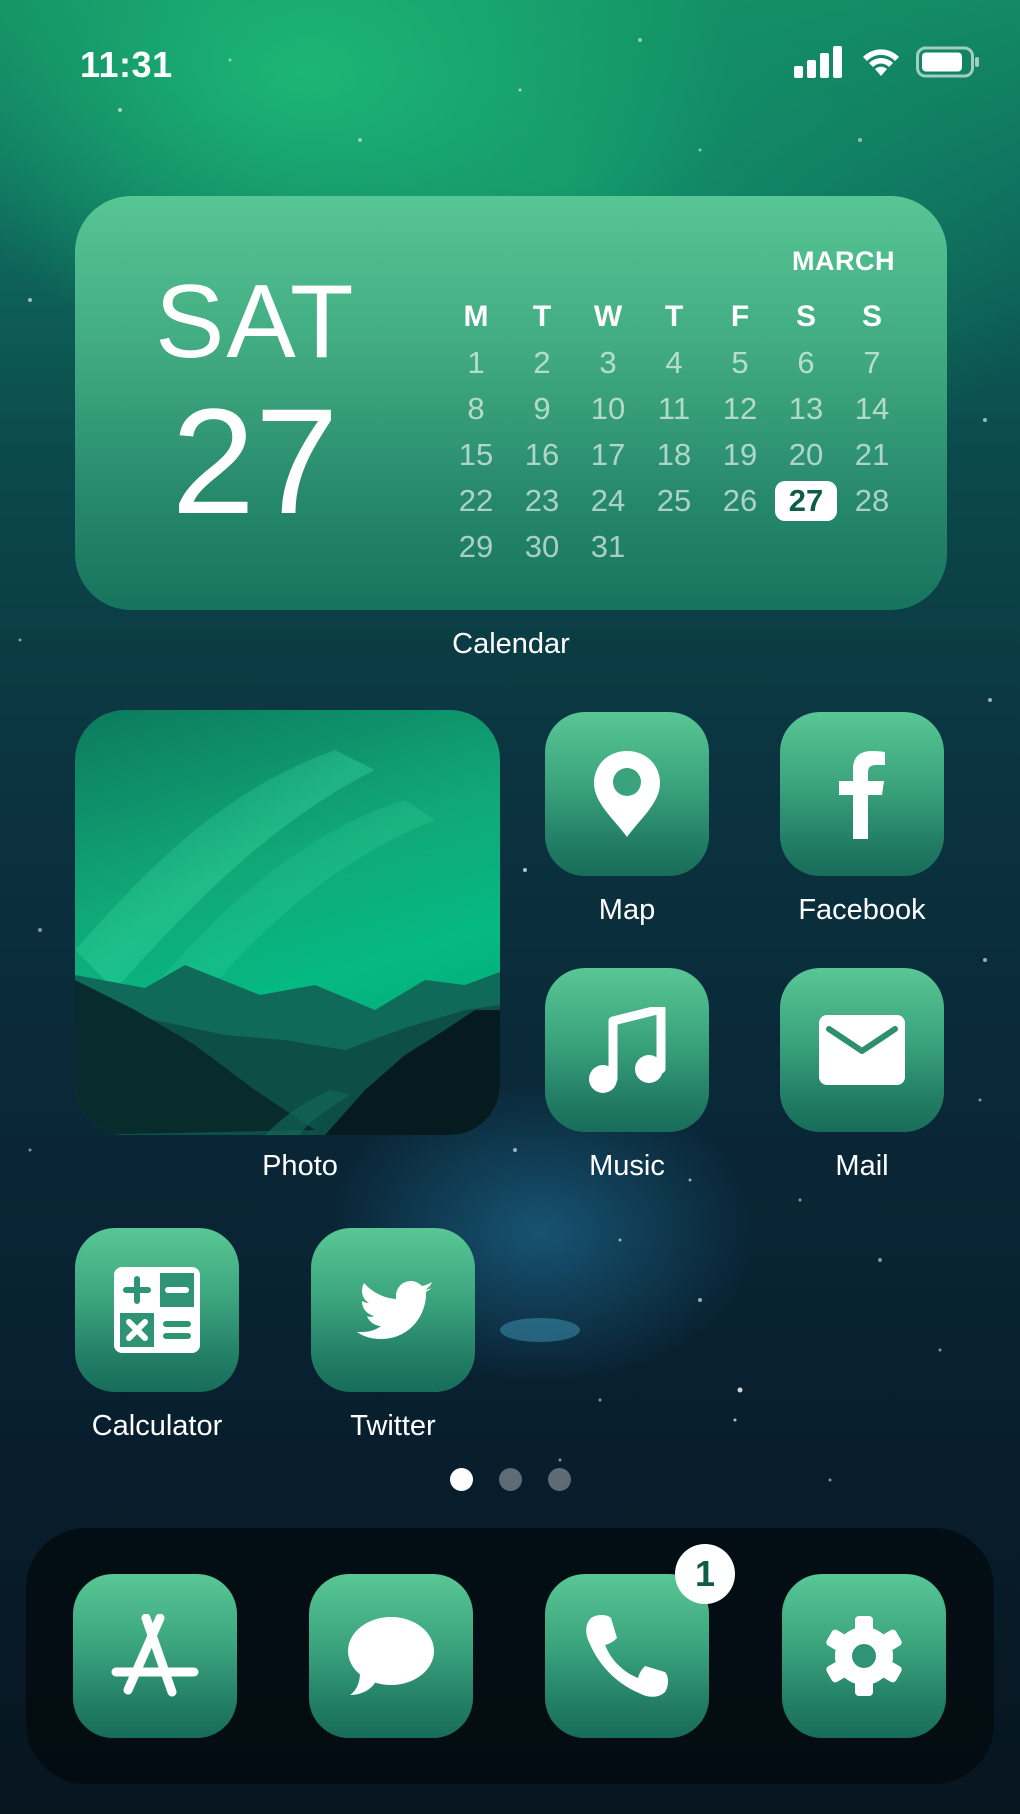 Image resolution: width=1020 pixels, height=1814 pixels. Describe the element at coordinates (126, 64) in the screenshot. I see `status-time: 11:31` at that location.